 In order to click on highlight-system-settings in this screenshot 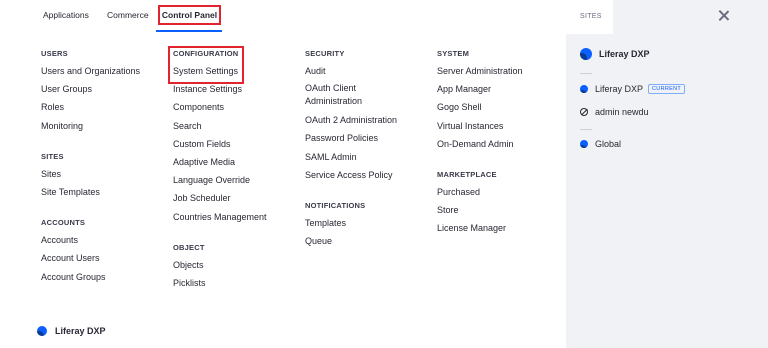, I will do `click(206, 65)`.